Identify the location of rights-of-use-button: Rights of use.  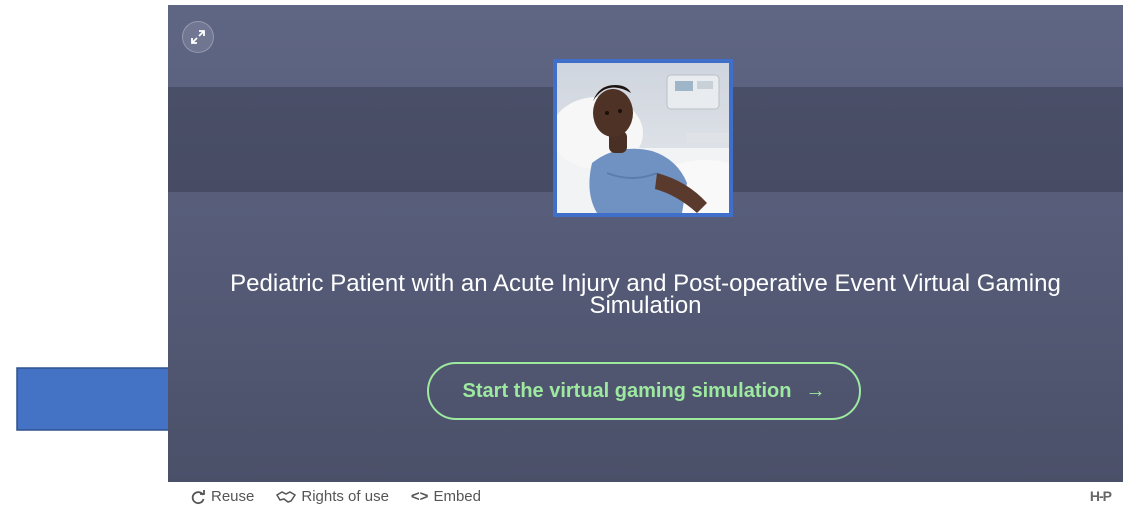
(332, 496).